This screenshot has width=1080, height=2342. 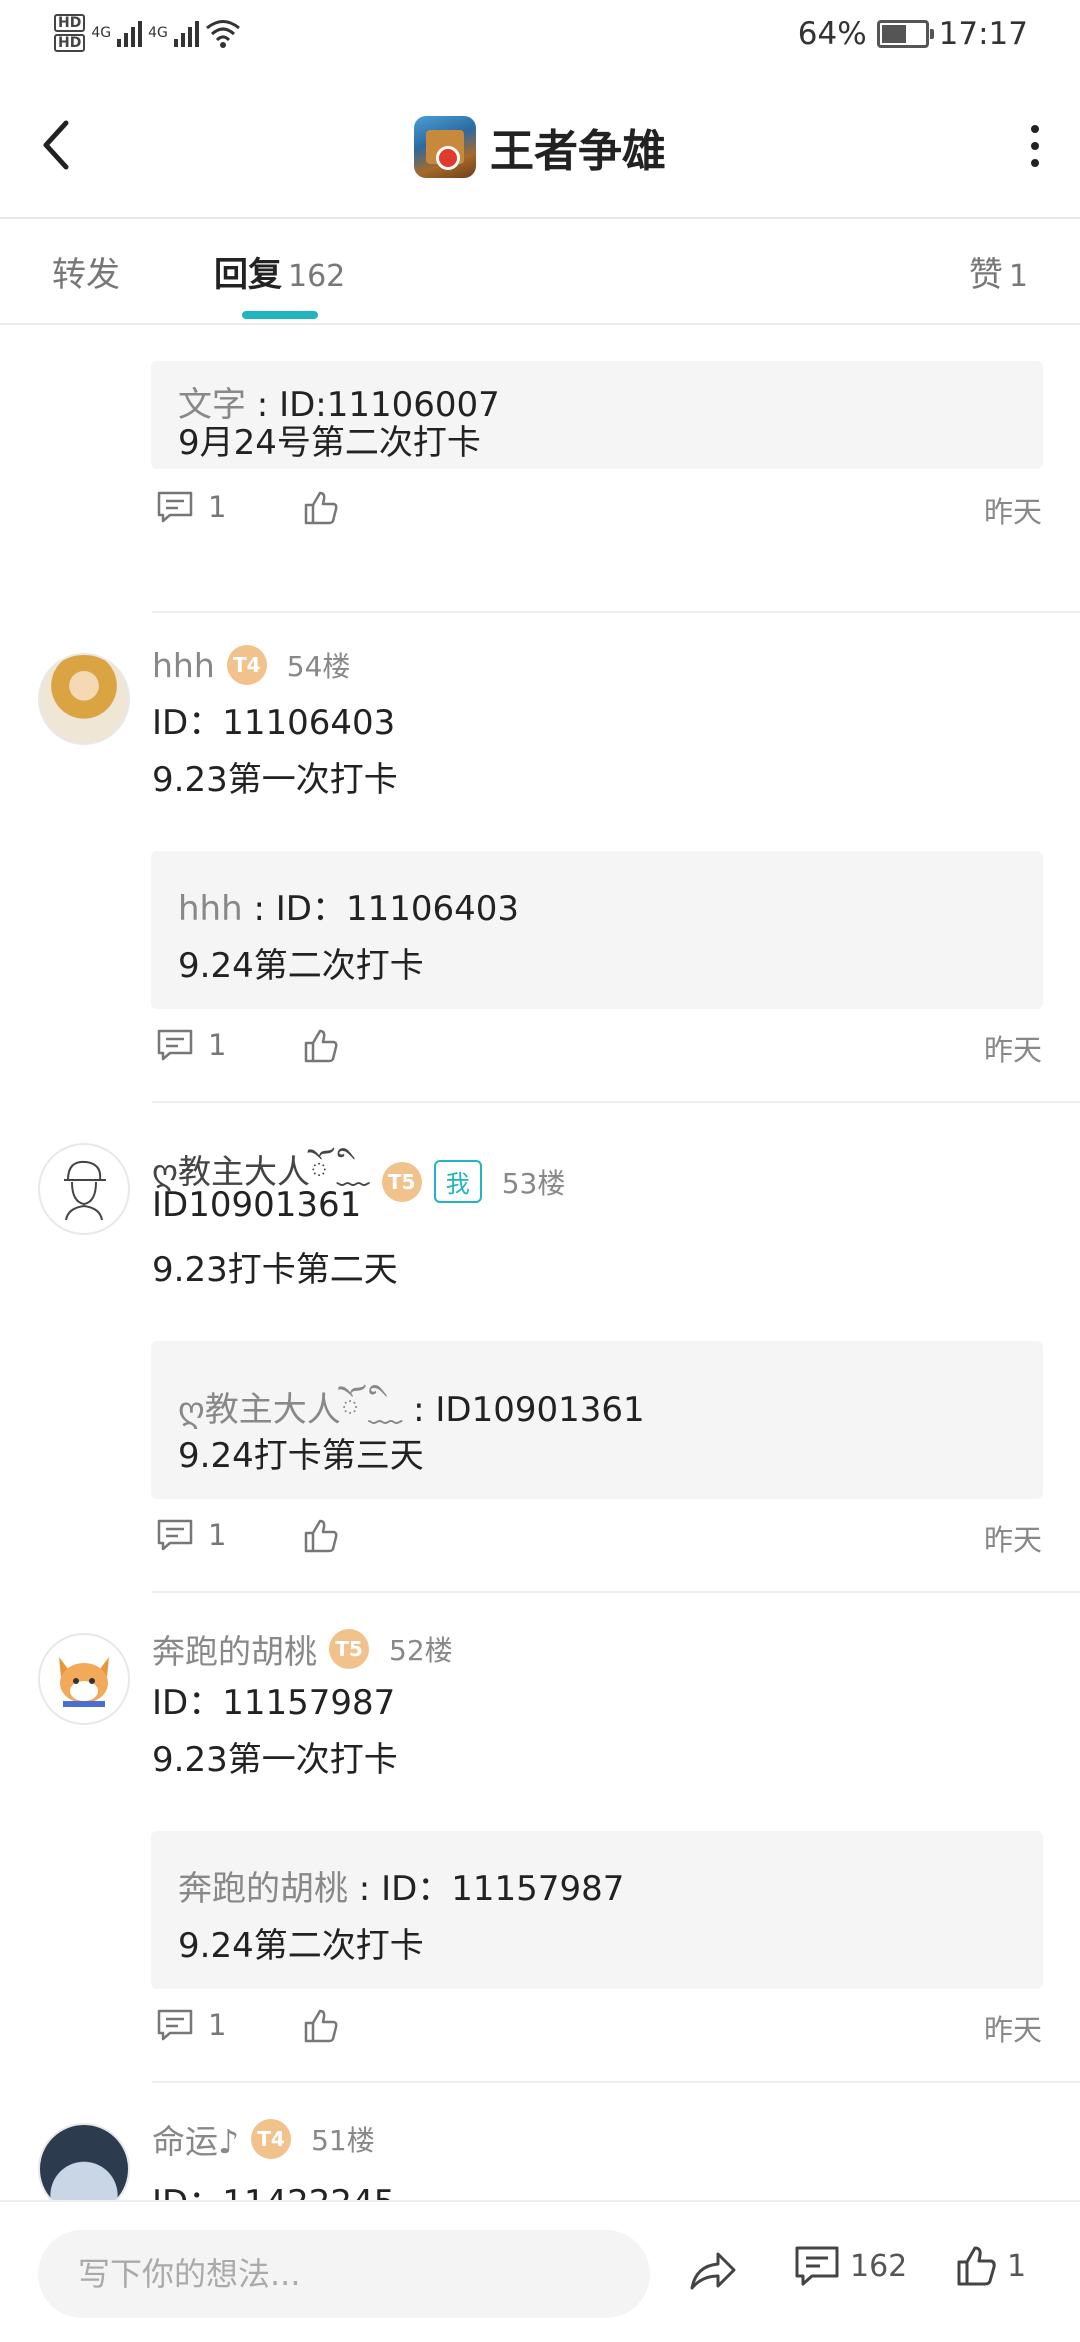 I want to click on quote-text: ID：11106403, so click(x=397, y=909).